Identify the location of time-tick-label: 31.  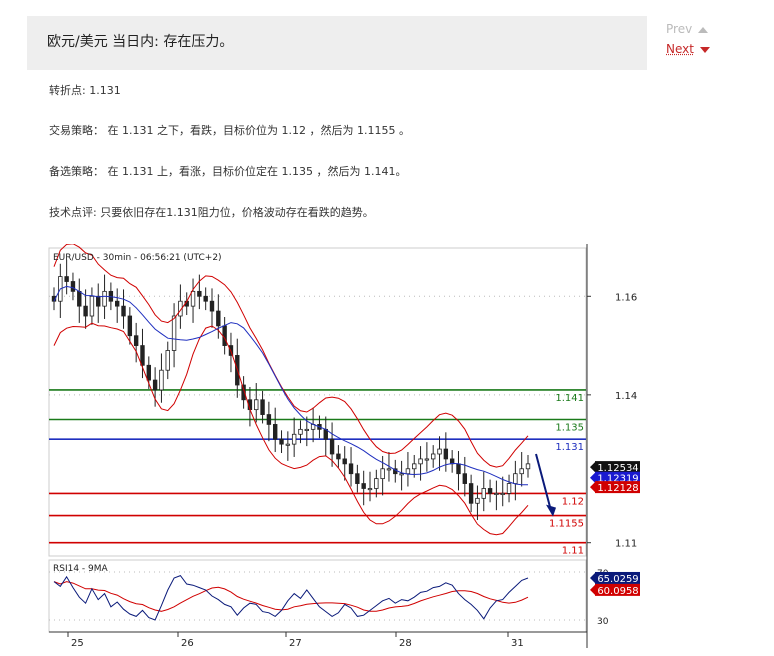
(517, 643).